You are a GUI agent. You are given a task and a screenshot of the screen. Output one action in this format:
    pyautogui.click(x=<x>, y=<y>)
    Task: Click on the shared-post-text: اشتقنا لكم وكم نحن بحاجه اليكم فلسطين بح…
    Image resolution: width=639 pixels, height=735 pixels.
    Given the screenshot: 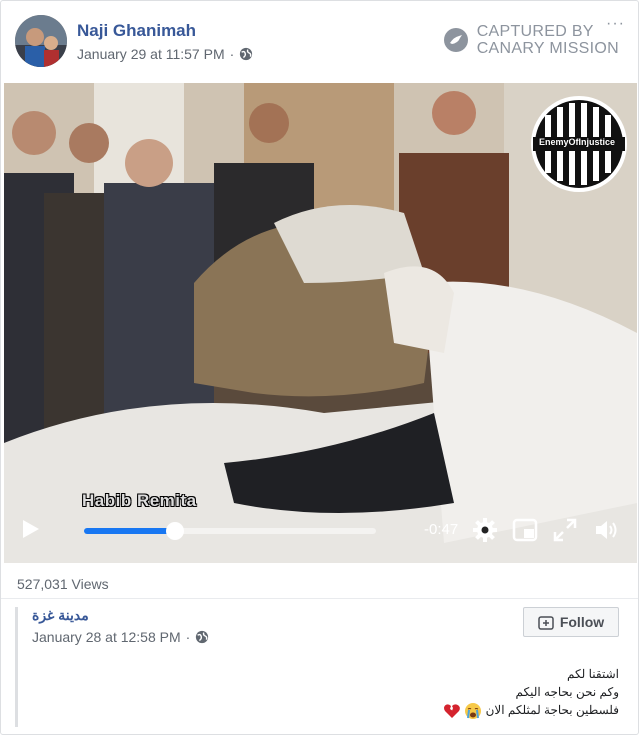 What is the action you would take?
    pyautogui.click(x=419, y=692)
    